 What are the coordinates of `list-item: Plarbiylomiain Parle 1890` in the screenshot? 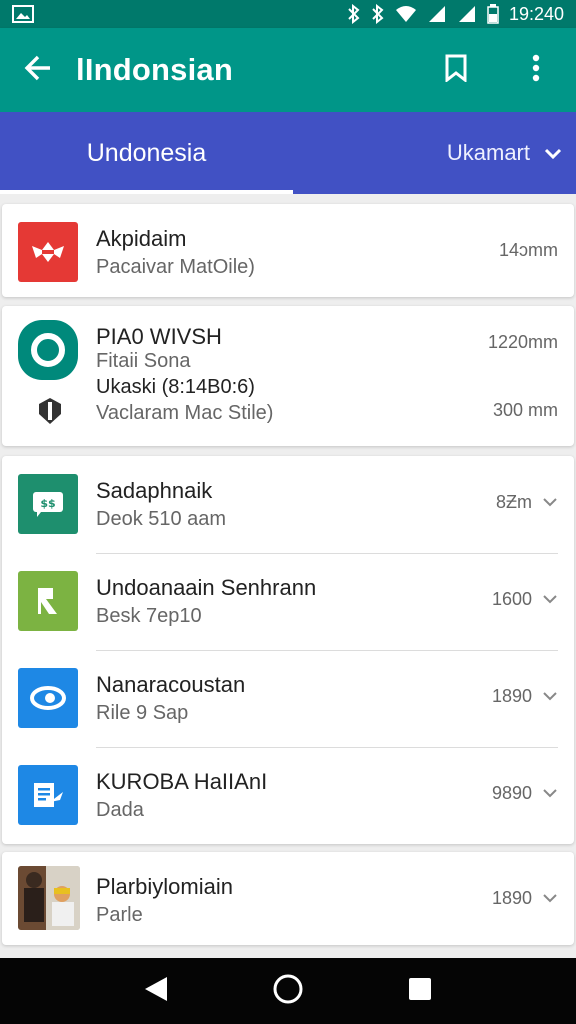 It's located at (288, 898).